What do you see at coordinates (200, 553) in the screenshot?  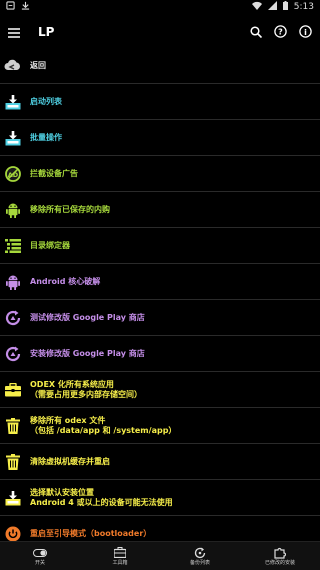 I see `backup-icon` at bounding box center [200, 553].